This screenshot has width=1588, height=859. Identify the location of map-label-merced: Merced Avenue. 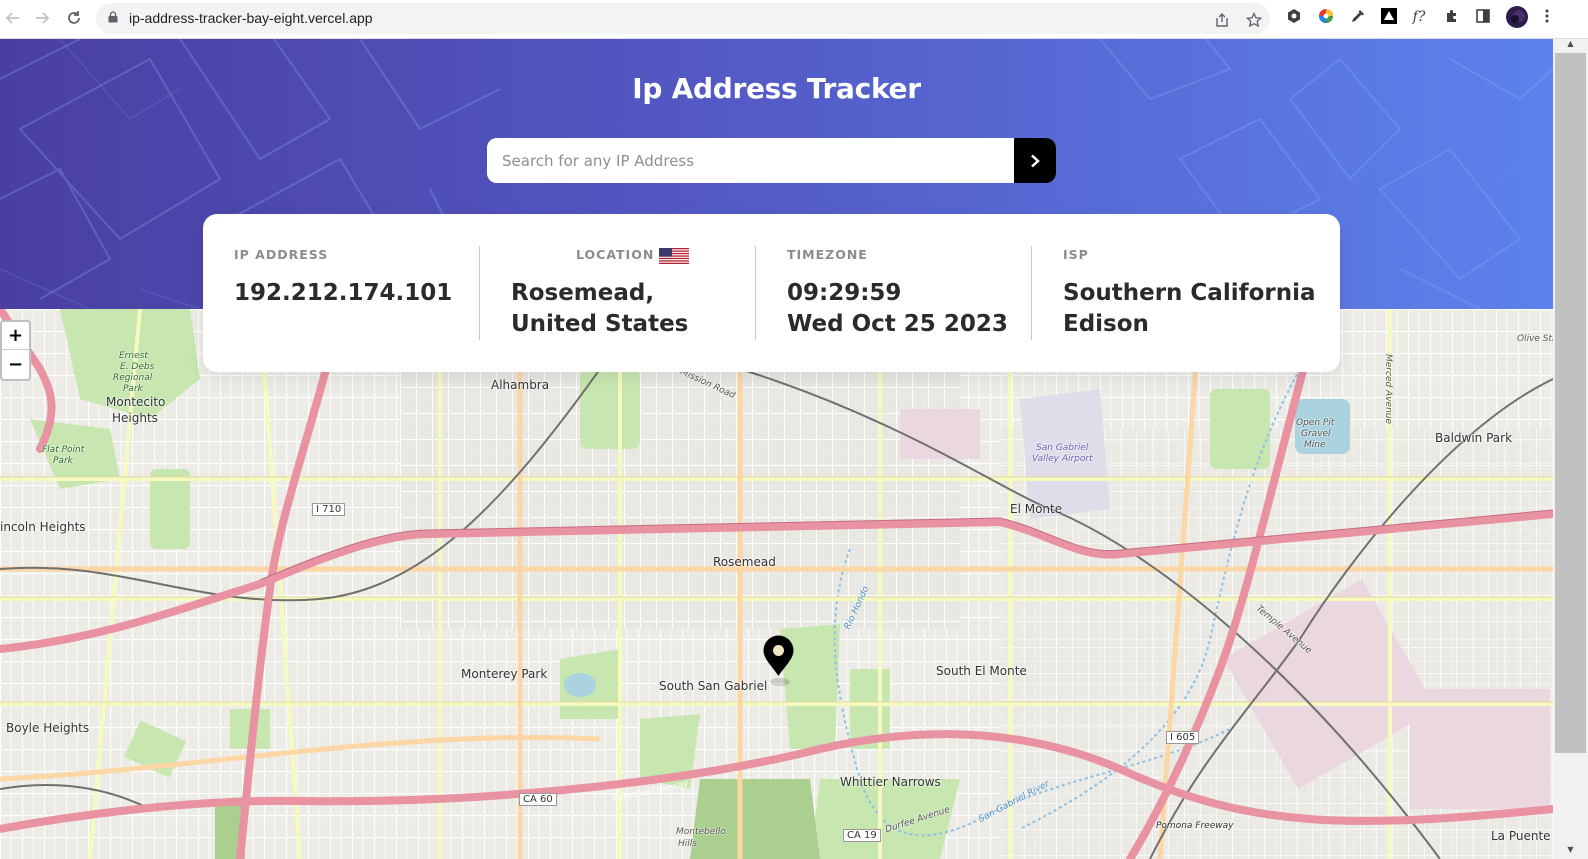
(1388, 389).